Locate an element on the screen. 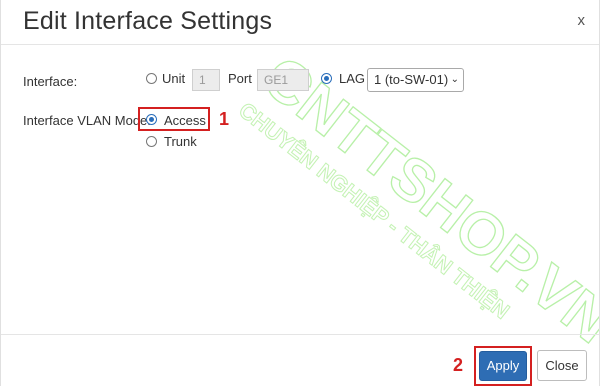  apply-button: Apply is located at coordinates (503, 366).